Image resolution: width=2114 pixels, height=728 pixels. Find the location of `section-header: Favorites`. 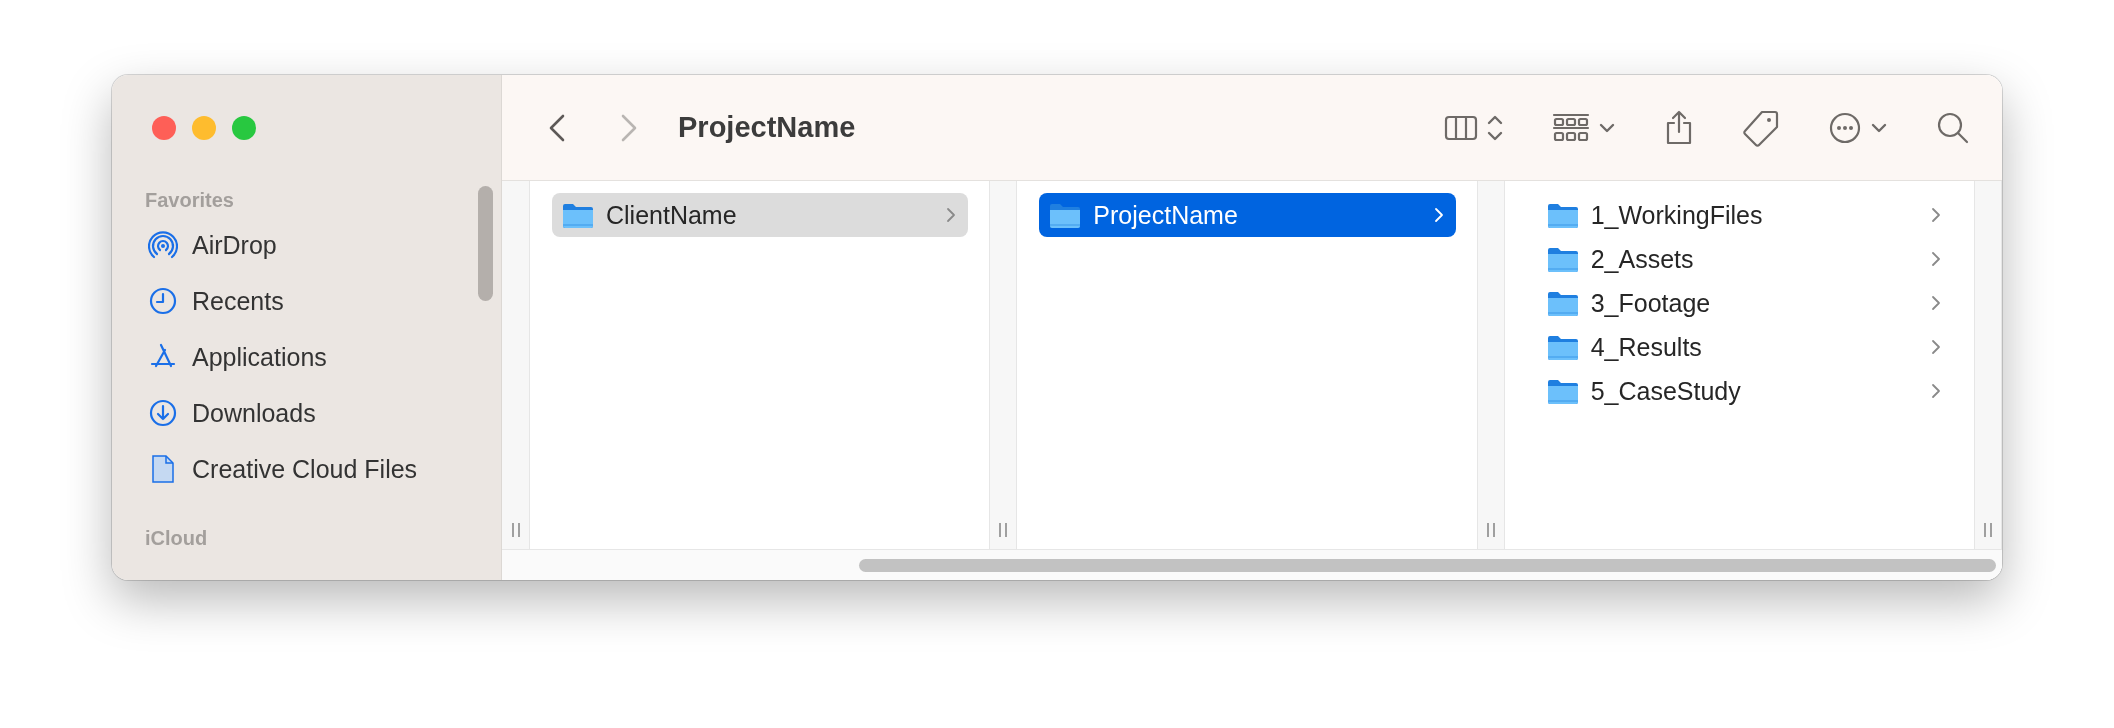

section-header: Favorites is located at coordinates (190, 201).